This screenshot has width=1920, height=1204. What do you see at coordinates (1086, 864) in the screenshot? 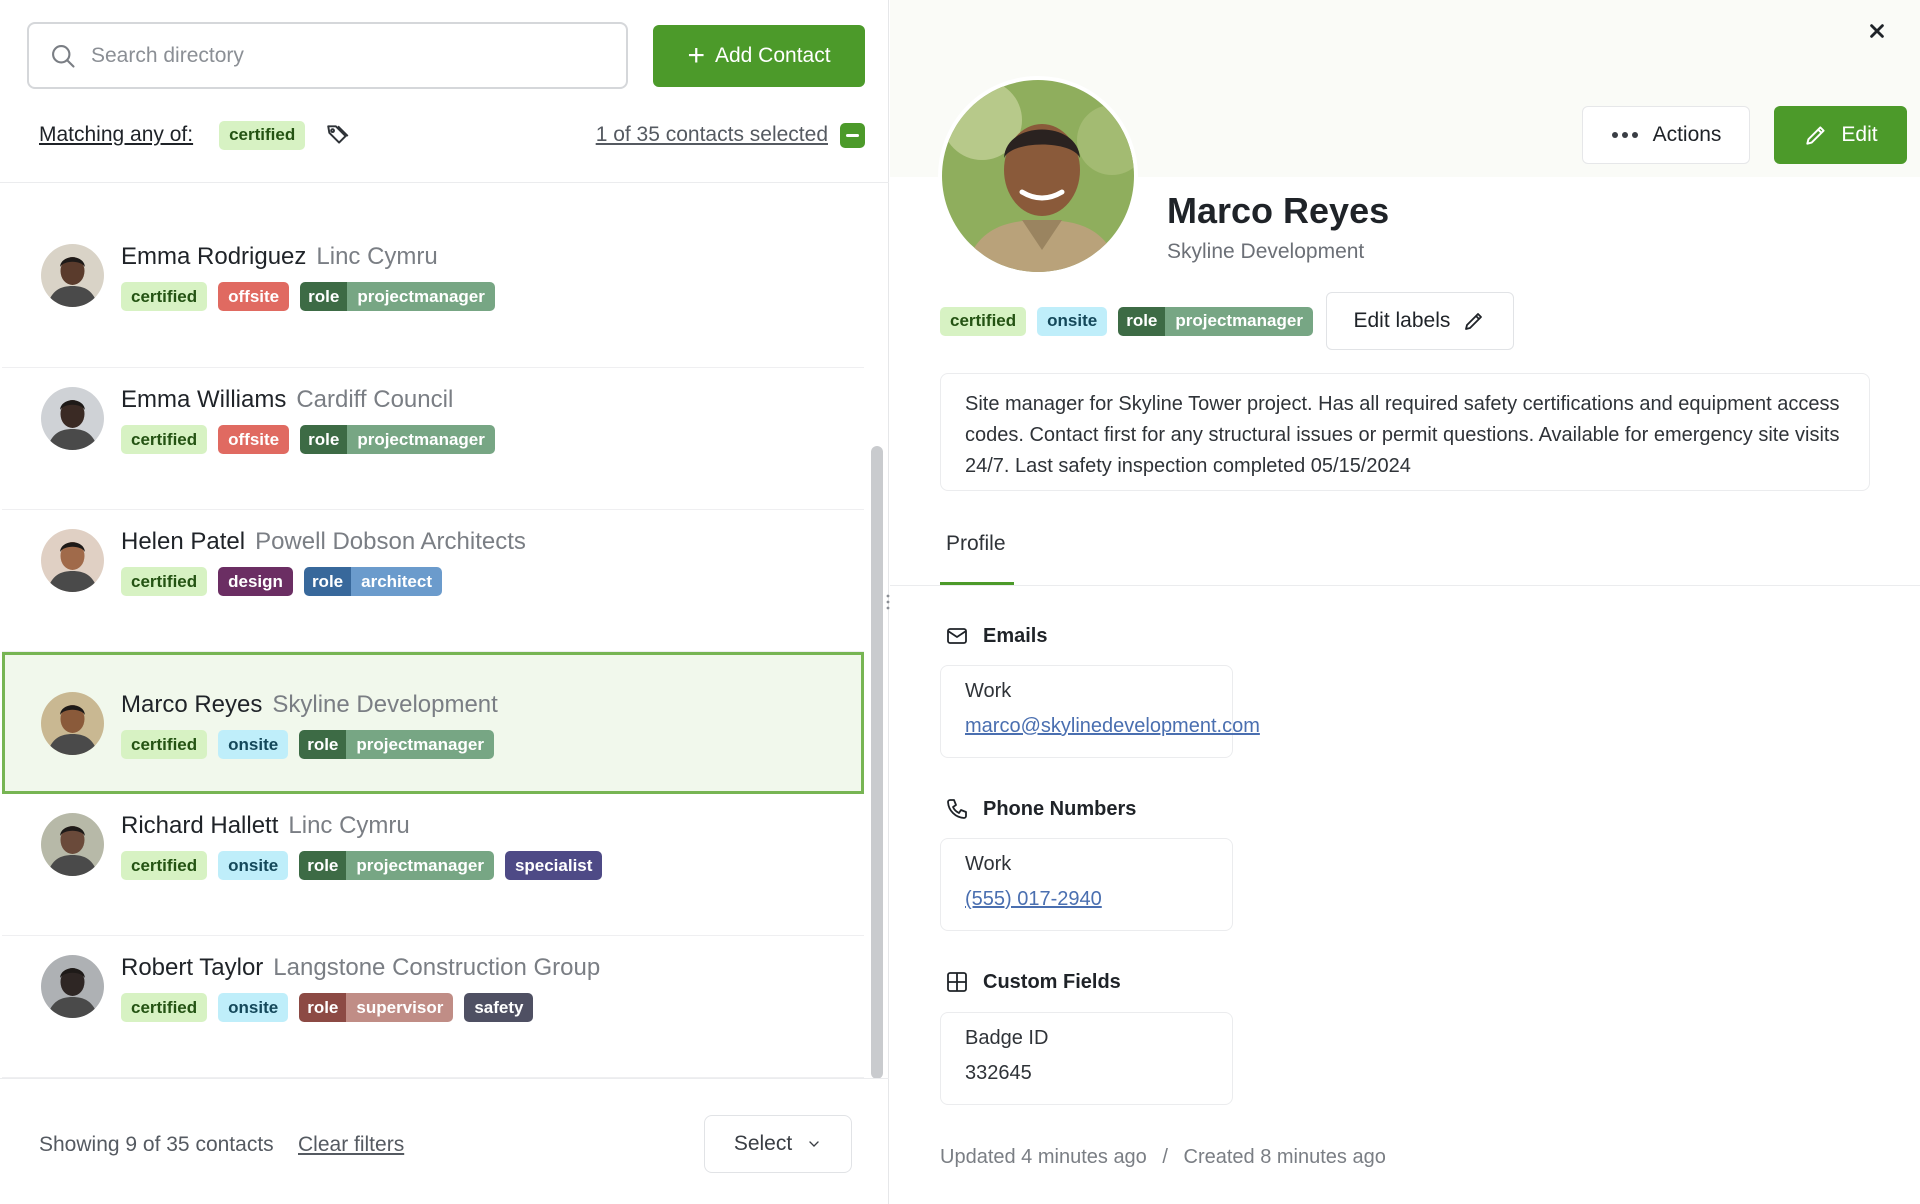
I see `phone-type: Work` at bounding box center [1086, 864].